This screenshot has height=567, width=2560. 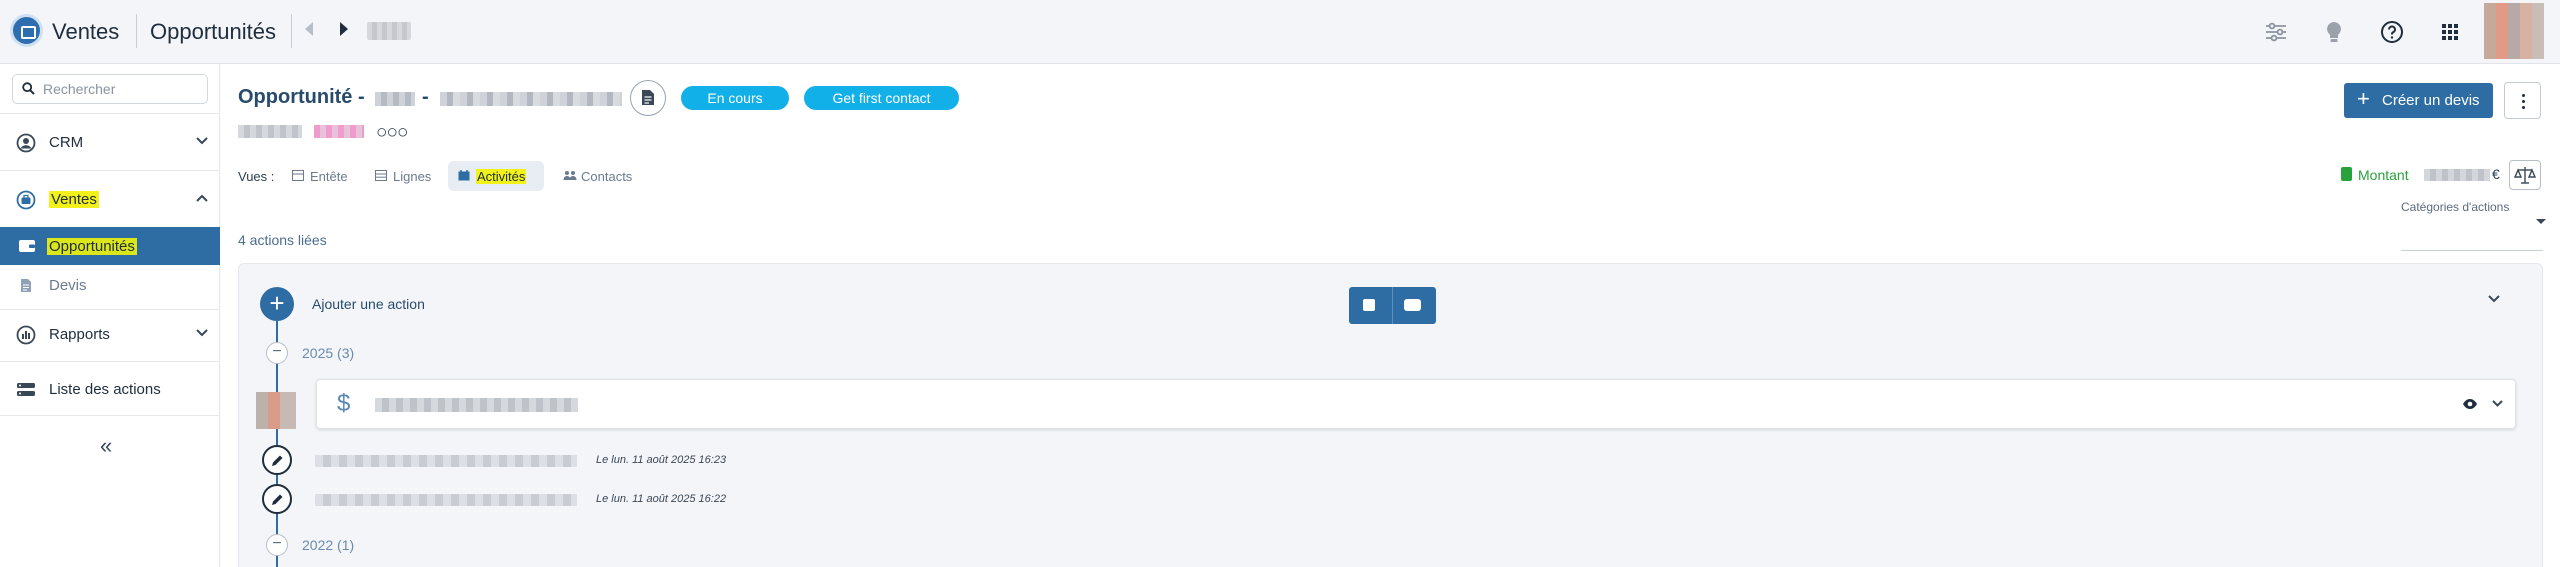 What do you see at coordinates (2525, 175) in the screenshot?
I see `balance-button` at bounding box center [2525, 175].